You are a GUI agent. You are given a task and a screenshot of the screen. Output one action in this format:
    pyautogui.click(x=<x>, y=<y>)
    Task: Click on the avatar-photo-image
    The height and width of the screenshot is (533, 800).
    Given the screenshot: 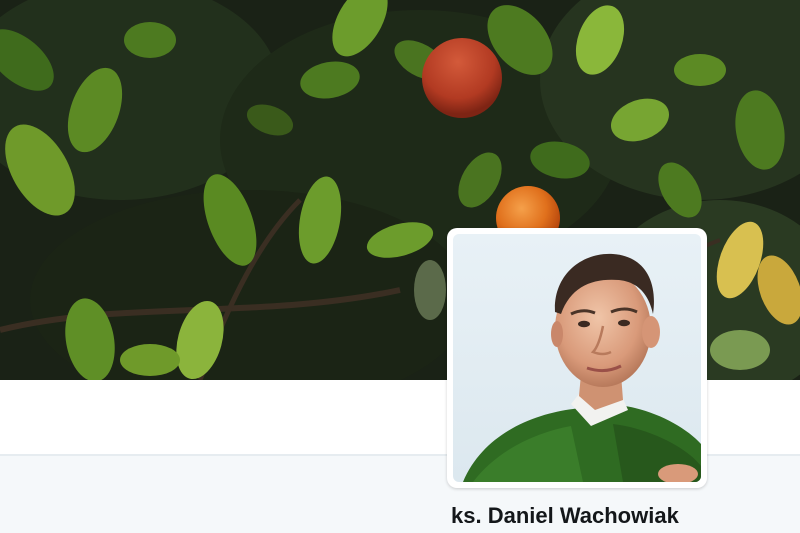 What is the action you would take?
    pyautogui.click(x=577, y=358)
    